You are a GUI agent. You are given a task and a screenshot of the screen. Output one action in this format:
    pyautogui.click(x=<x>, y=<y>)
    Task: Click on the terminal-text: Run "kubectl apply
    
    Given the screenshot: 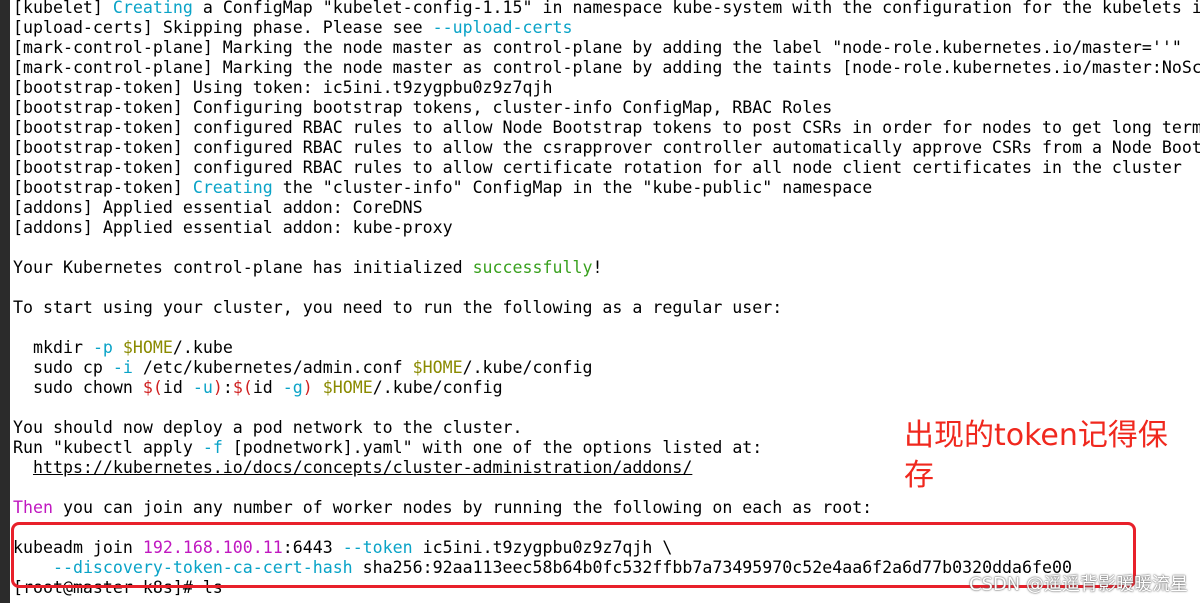 What is the action you would take?
    pyautogui.click(x=108, y=447)
    